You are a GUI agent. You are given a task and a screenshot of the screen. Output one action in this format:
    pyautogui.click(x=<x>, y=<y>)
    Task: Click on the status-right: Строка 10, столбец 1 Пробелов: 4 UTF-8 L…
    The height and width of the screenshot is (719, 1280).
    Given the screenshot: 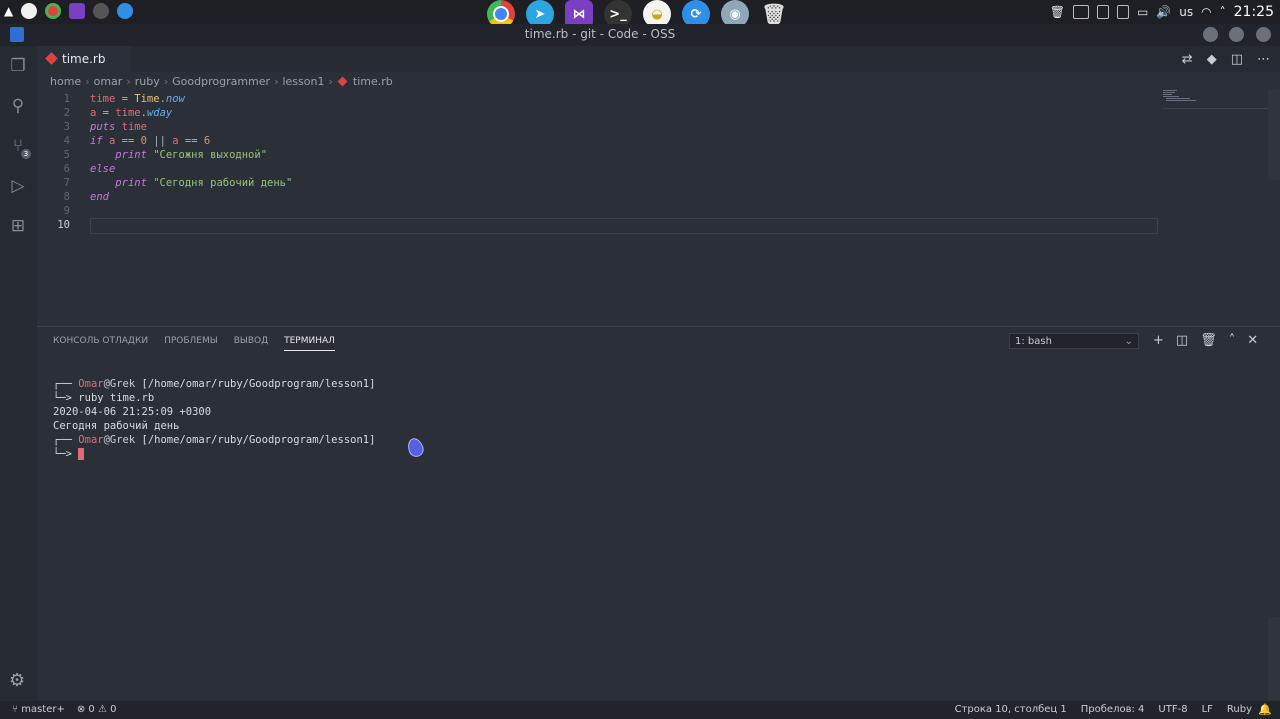 What is the action you would take?
    pyautogui.click(x=1103, y=709)
    